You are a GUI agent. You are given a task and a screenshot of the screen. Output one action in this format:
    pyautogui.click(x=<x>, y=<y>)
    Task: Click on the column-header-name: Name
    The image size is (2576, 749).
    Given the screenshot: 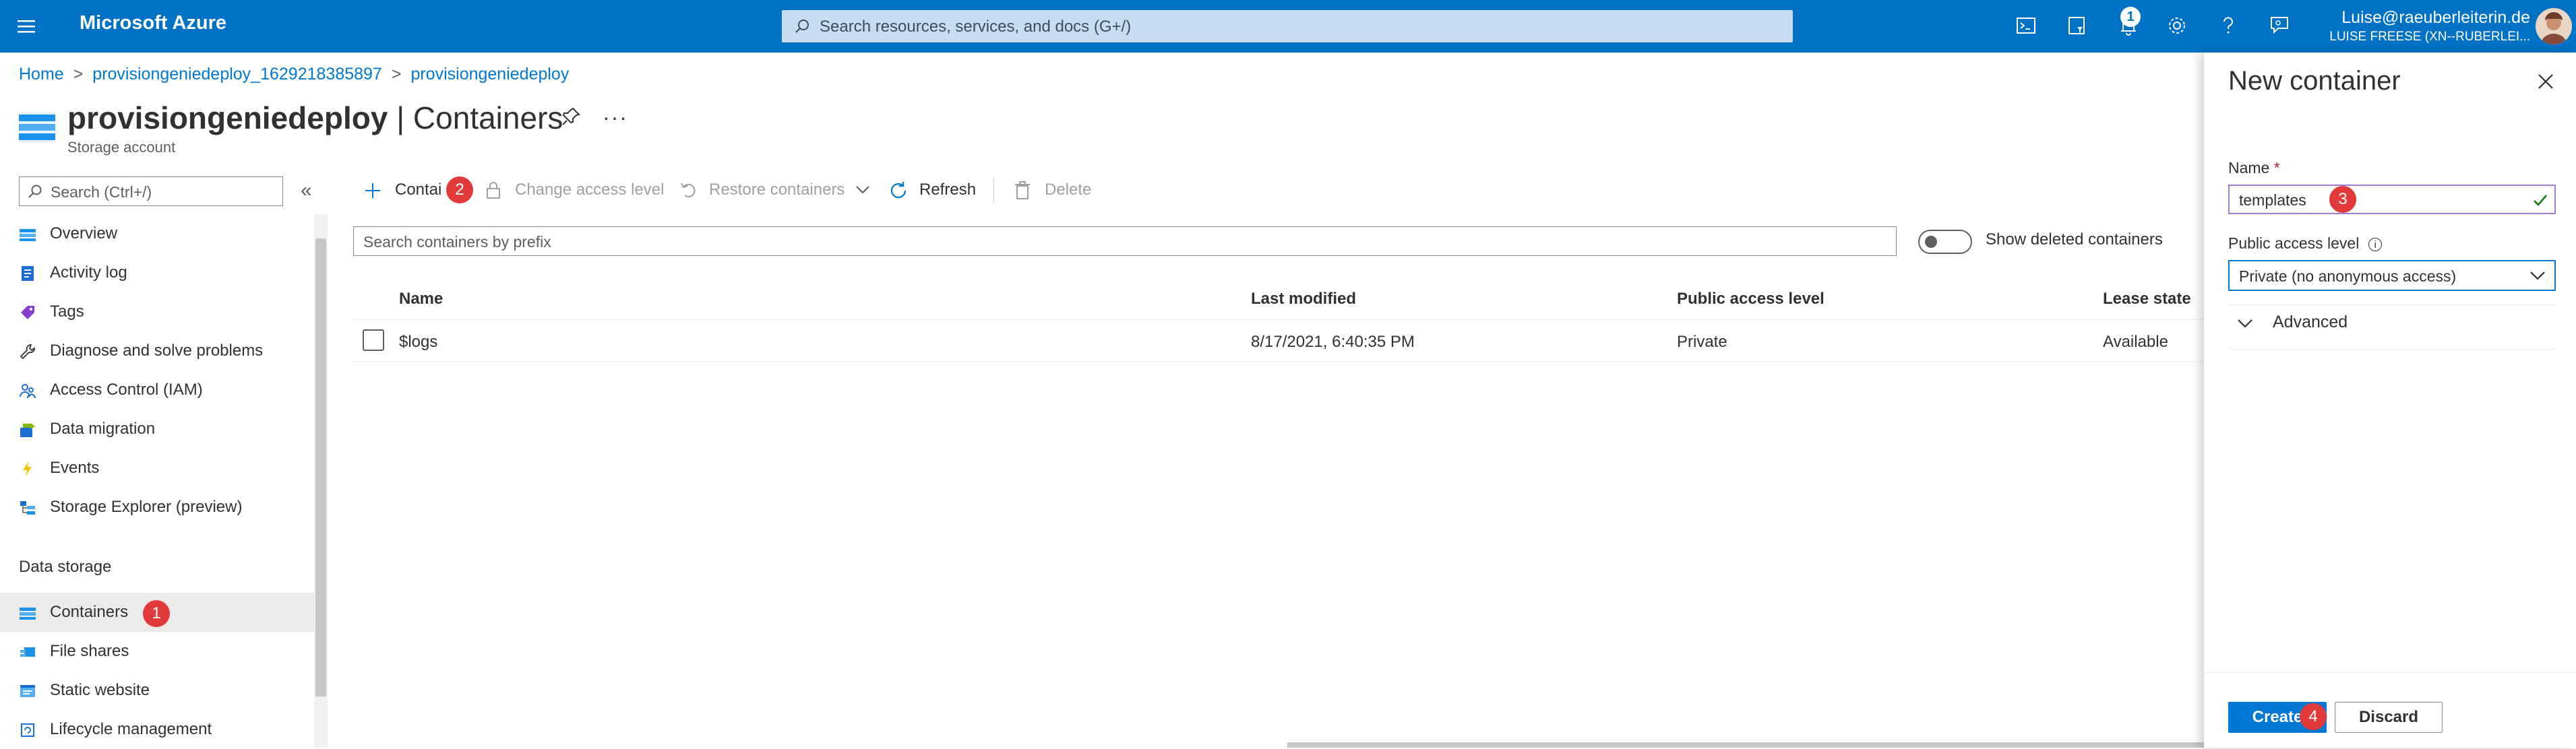 What is the action you would take?
    pyautogui.click(x=421, y=299)
    